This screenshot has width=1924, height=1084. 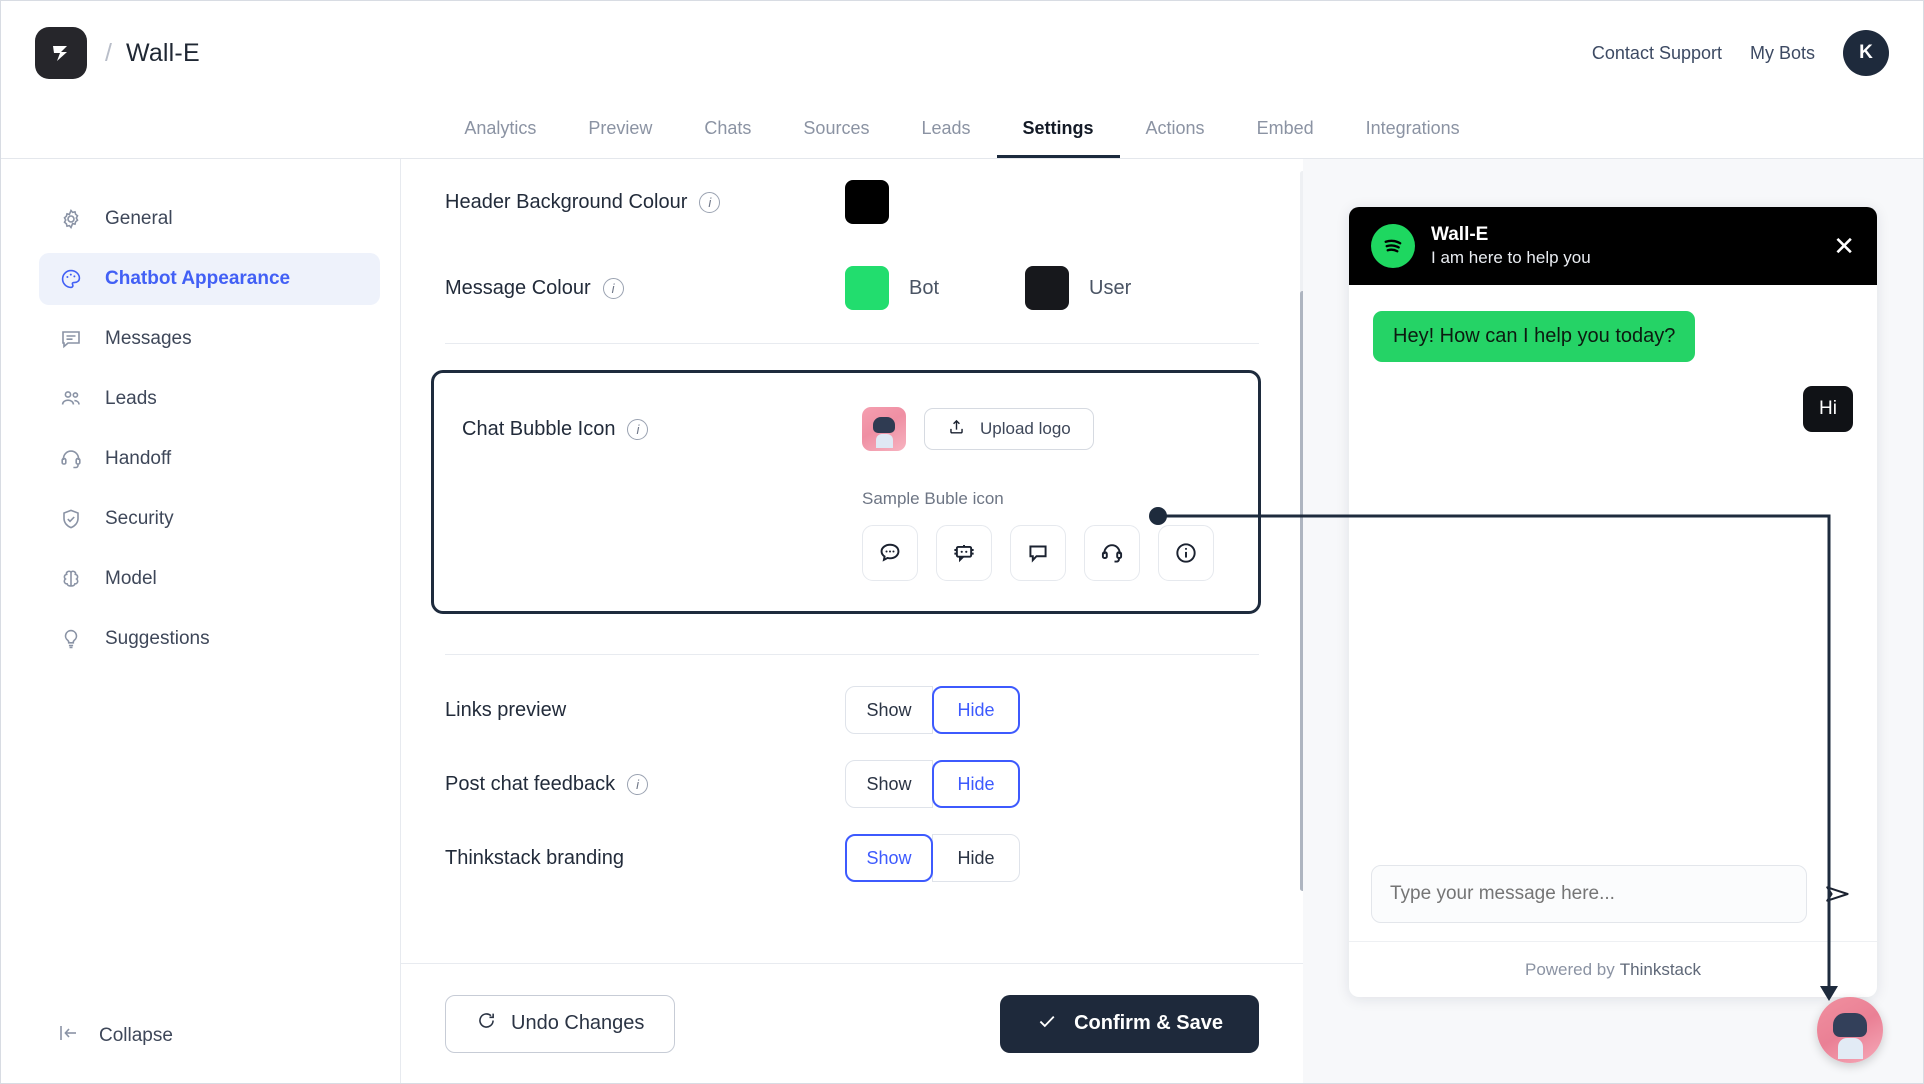 What do you see at coordinates (867, 202) in the screenshot?
I see `header-background-colour-swatch` at bounding box center [867, 202].